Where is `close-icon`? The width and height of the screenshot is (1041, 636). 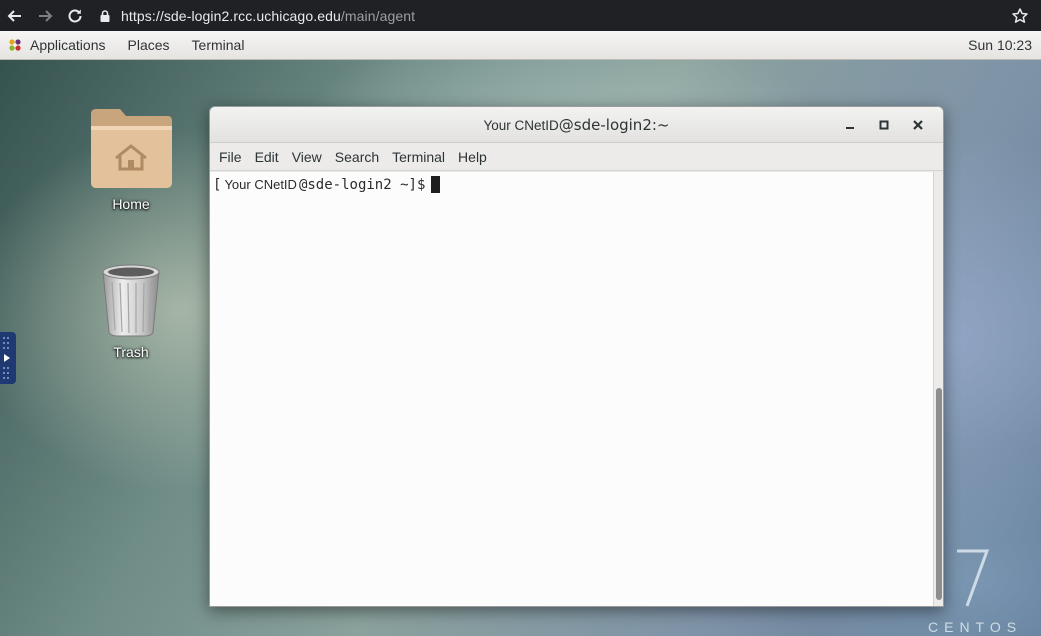
close-icon is located at coordinates (918, 125).